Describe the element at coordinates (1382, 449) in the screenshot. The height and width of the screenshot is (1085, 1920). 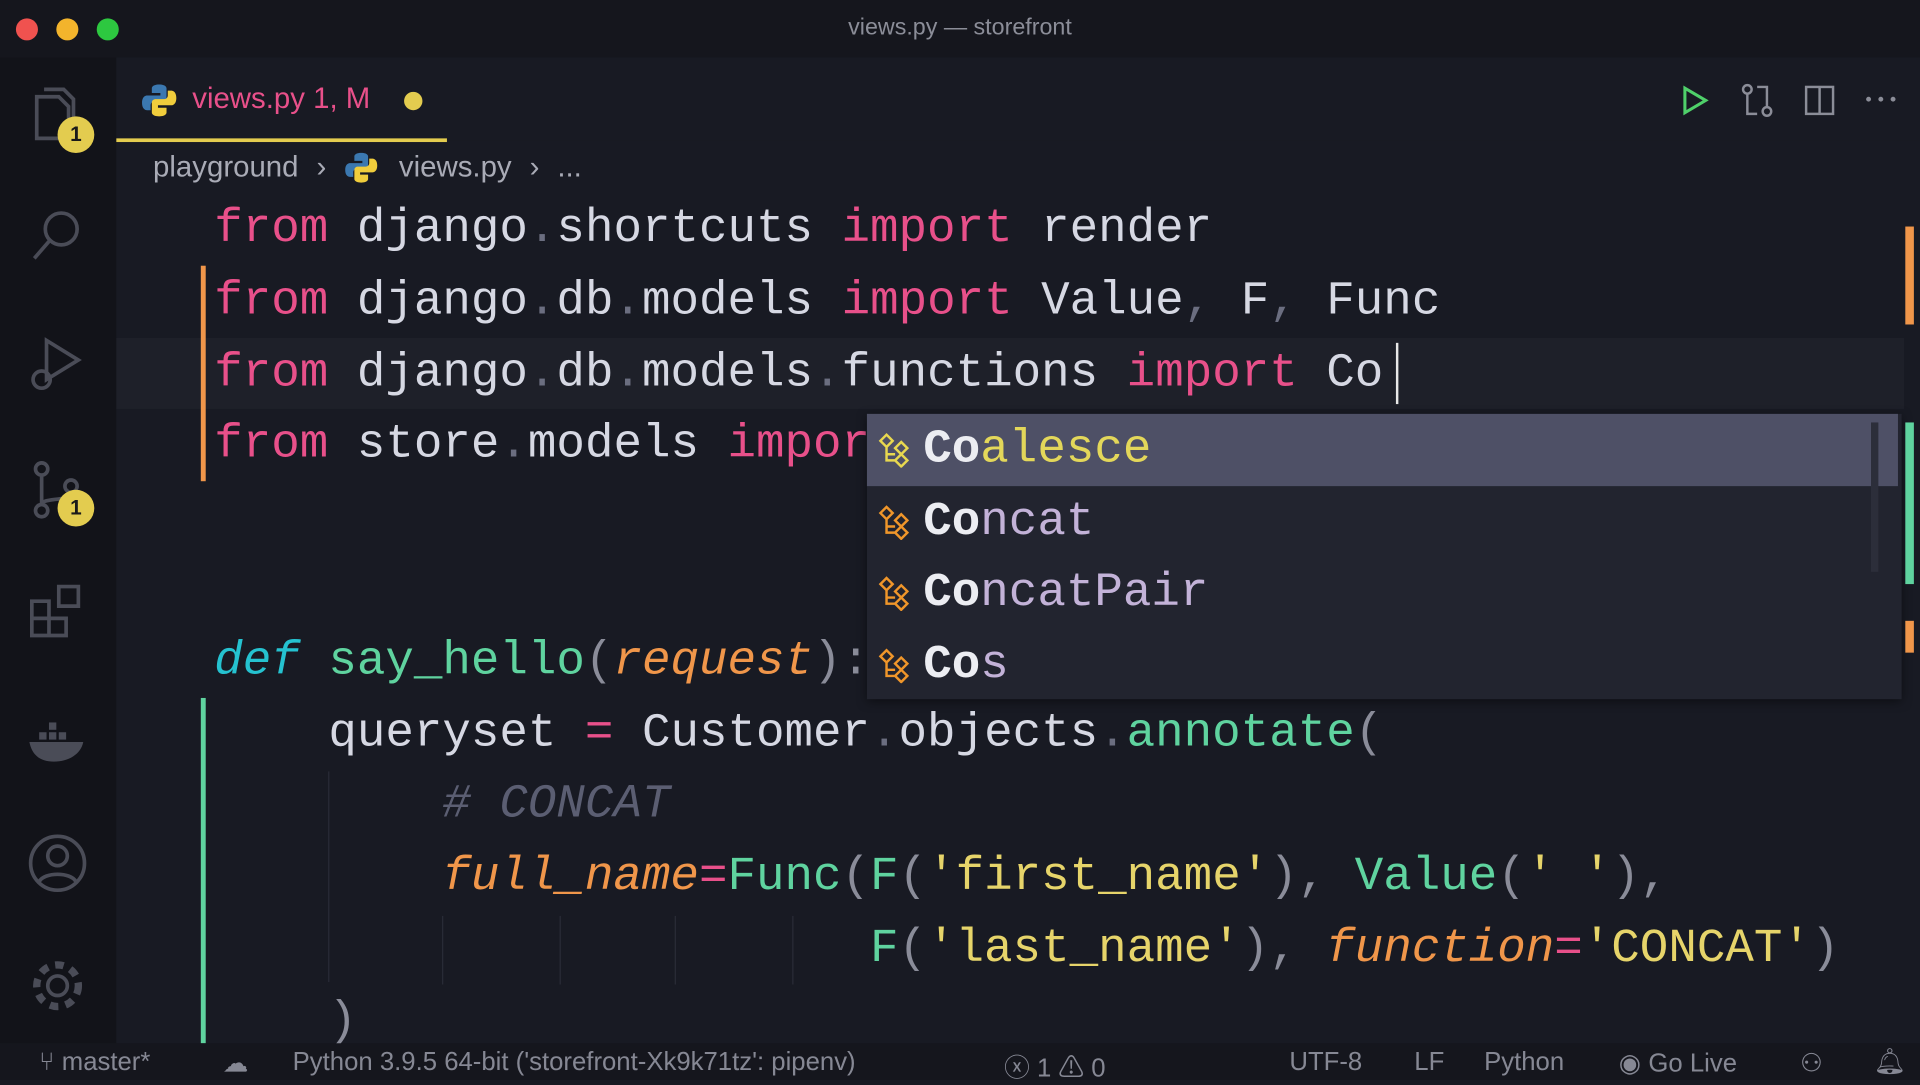
I see `suggestion-item: Coalesce` at that location.